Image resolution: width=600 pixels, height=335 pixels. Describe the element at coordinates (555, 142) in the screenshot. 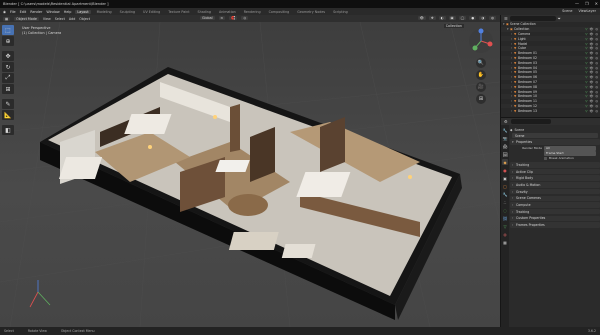

I see `panel-properties: ▾ Properties` at that location.